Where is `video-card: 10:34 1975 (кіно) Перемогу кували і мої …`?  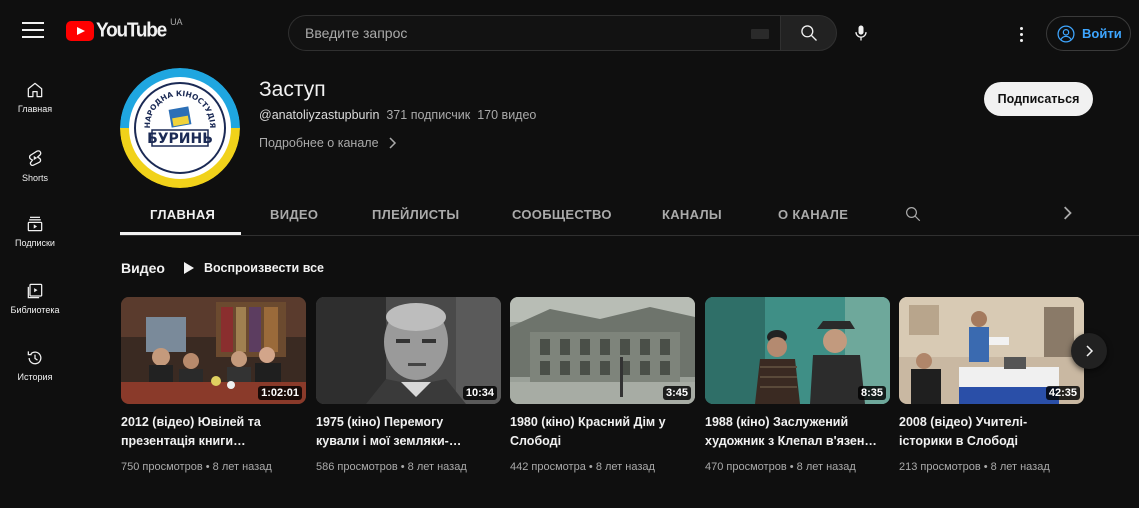 video-card: 10:34 1975 (кіно) Перемогу кували і мої … is located at coordinates (408, 385).